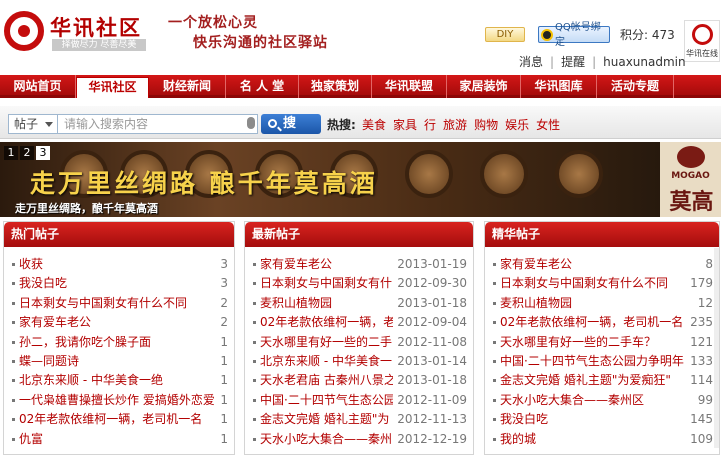 The width and height of the screenshot is (721, 455). Describe the element at coordinates (484, 86) in the screenshot. I see `nav-home-decor: 家居装饰` at that location.